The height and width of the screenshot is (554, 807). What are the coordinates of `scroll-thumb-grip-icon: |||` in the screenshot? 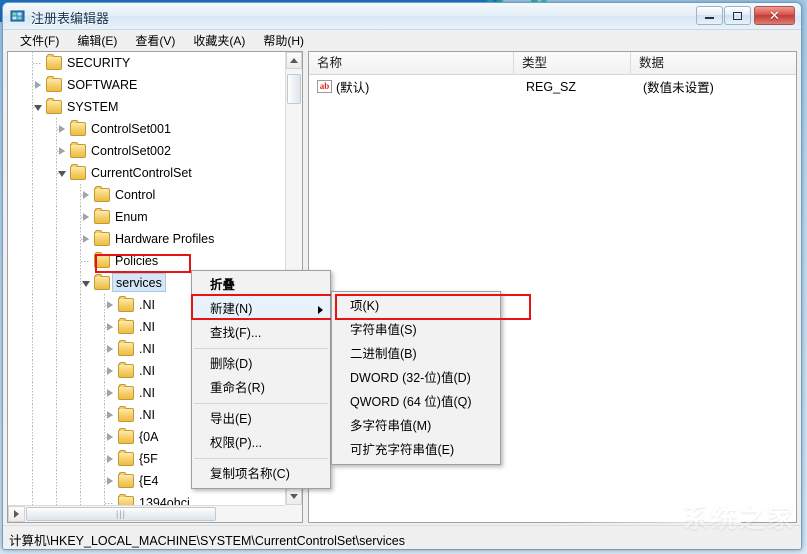 It's located at (121, 514).